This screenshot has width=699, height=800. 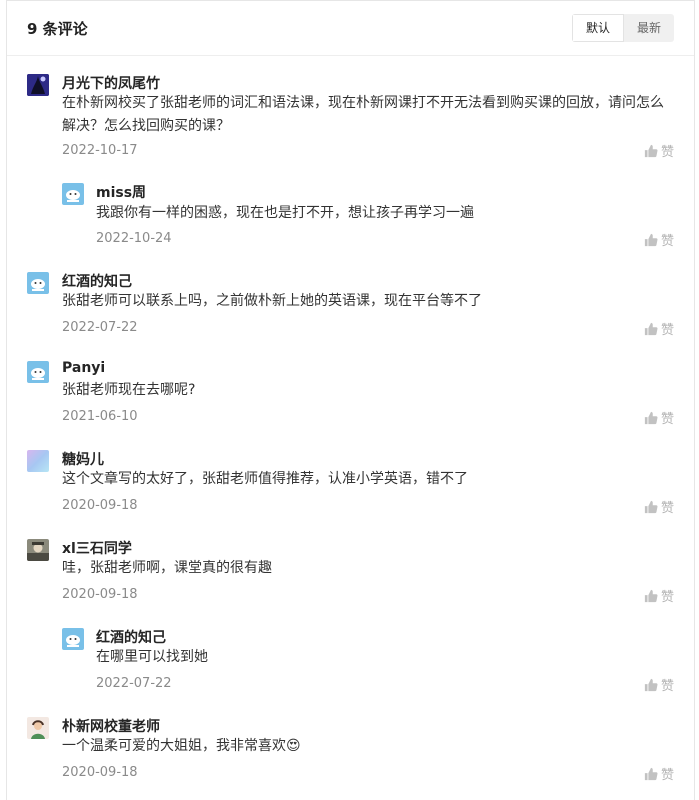 What do you see at coordinates (181, 746) in the screenshot?
I see `comment-text: 一个温柔可爱的大姐姐，我非常喜欢😍` at bounding box center [181, 746].